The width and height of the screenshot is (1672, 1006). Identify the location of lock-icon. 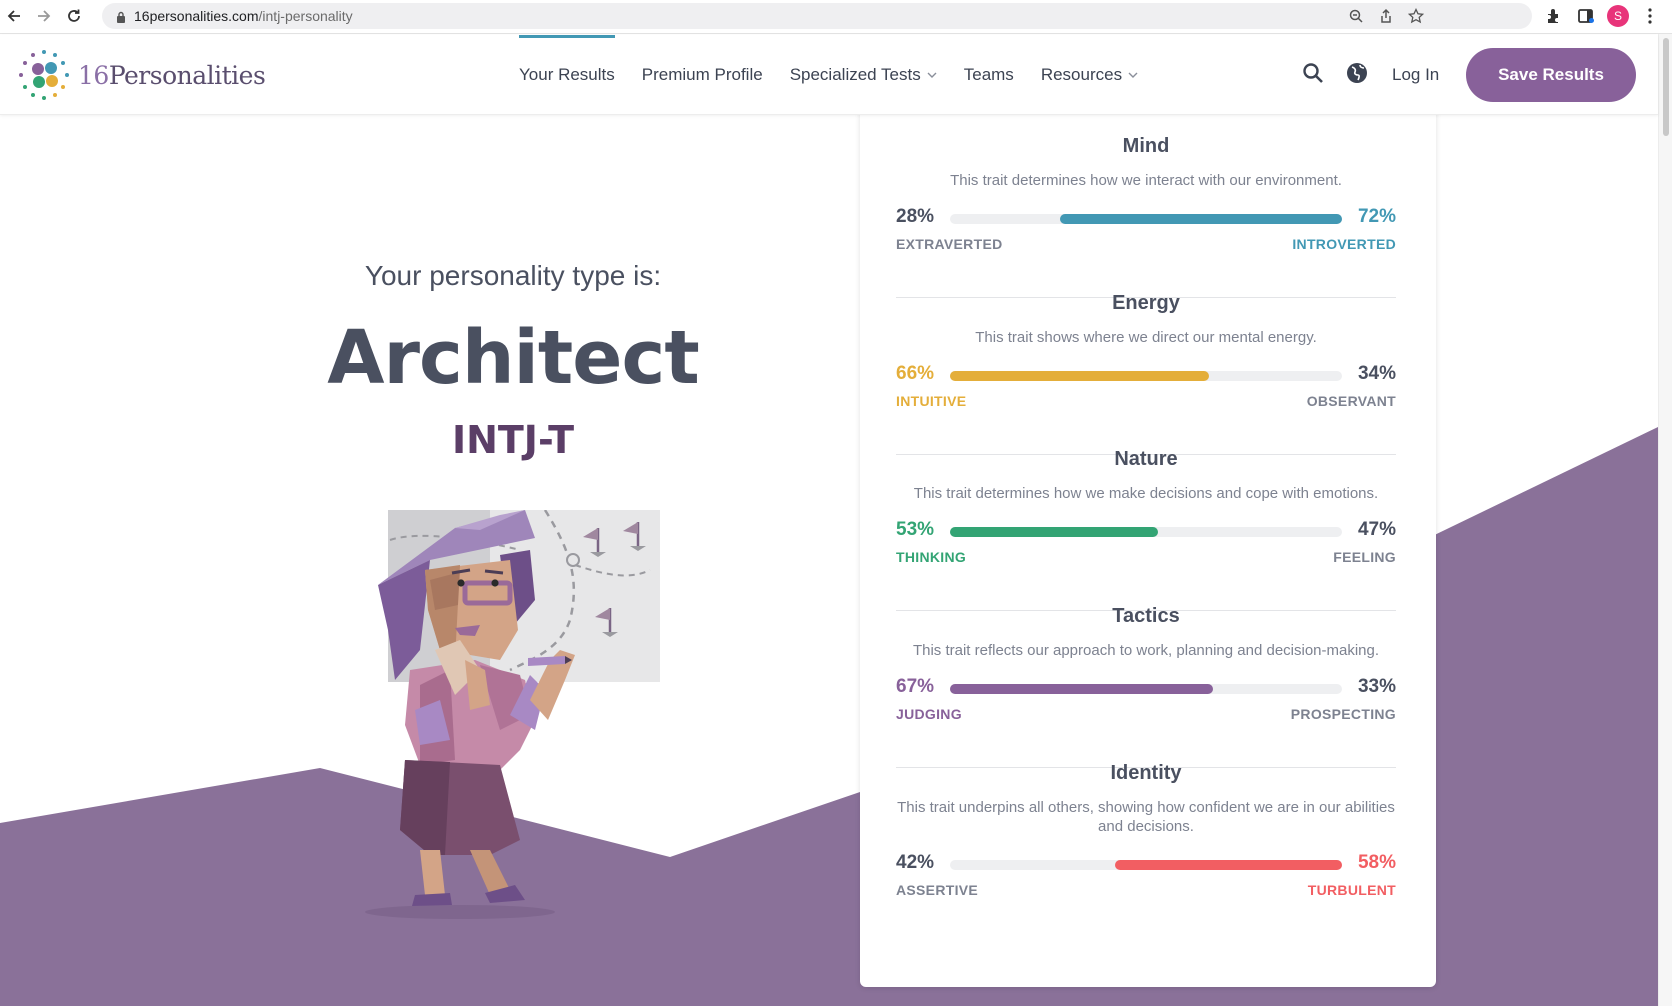
(121, 19).